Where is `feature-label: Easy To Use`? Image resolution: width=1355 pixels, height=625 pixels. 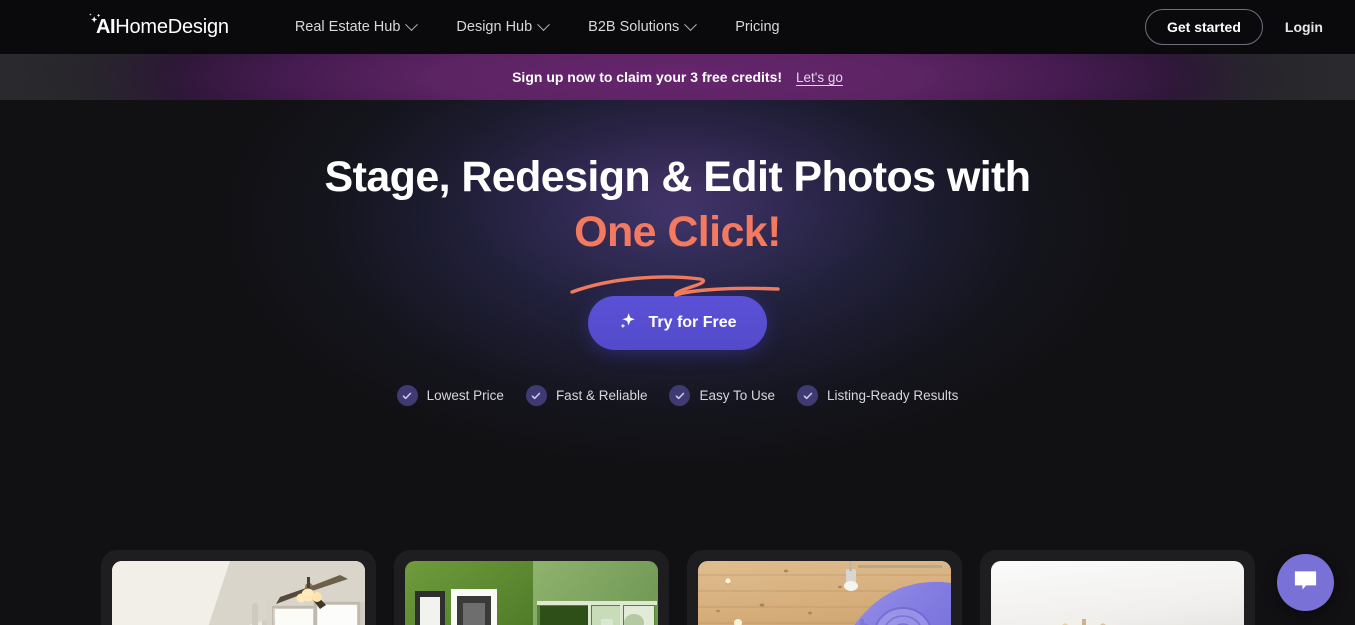 feature-label: Easy To Use is located at coordinates (737, 396).